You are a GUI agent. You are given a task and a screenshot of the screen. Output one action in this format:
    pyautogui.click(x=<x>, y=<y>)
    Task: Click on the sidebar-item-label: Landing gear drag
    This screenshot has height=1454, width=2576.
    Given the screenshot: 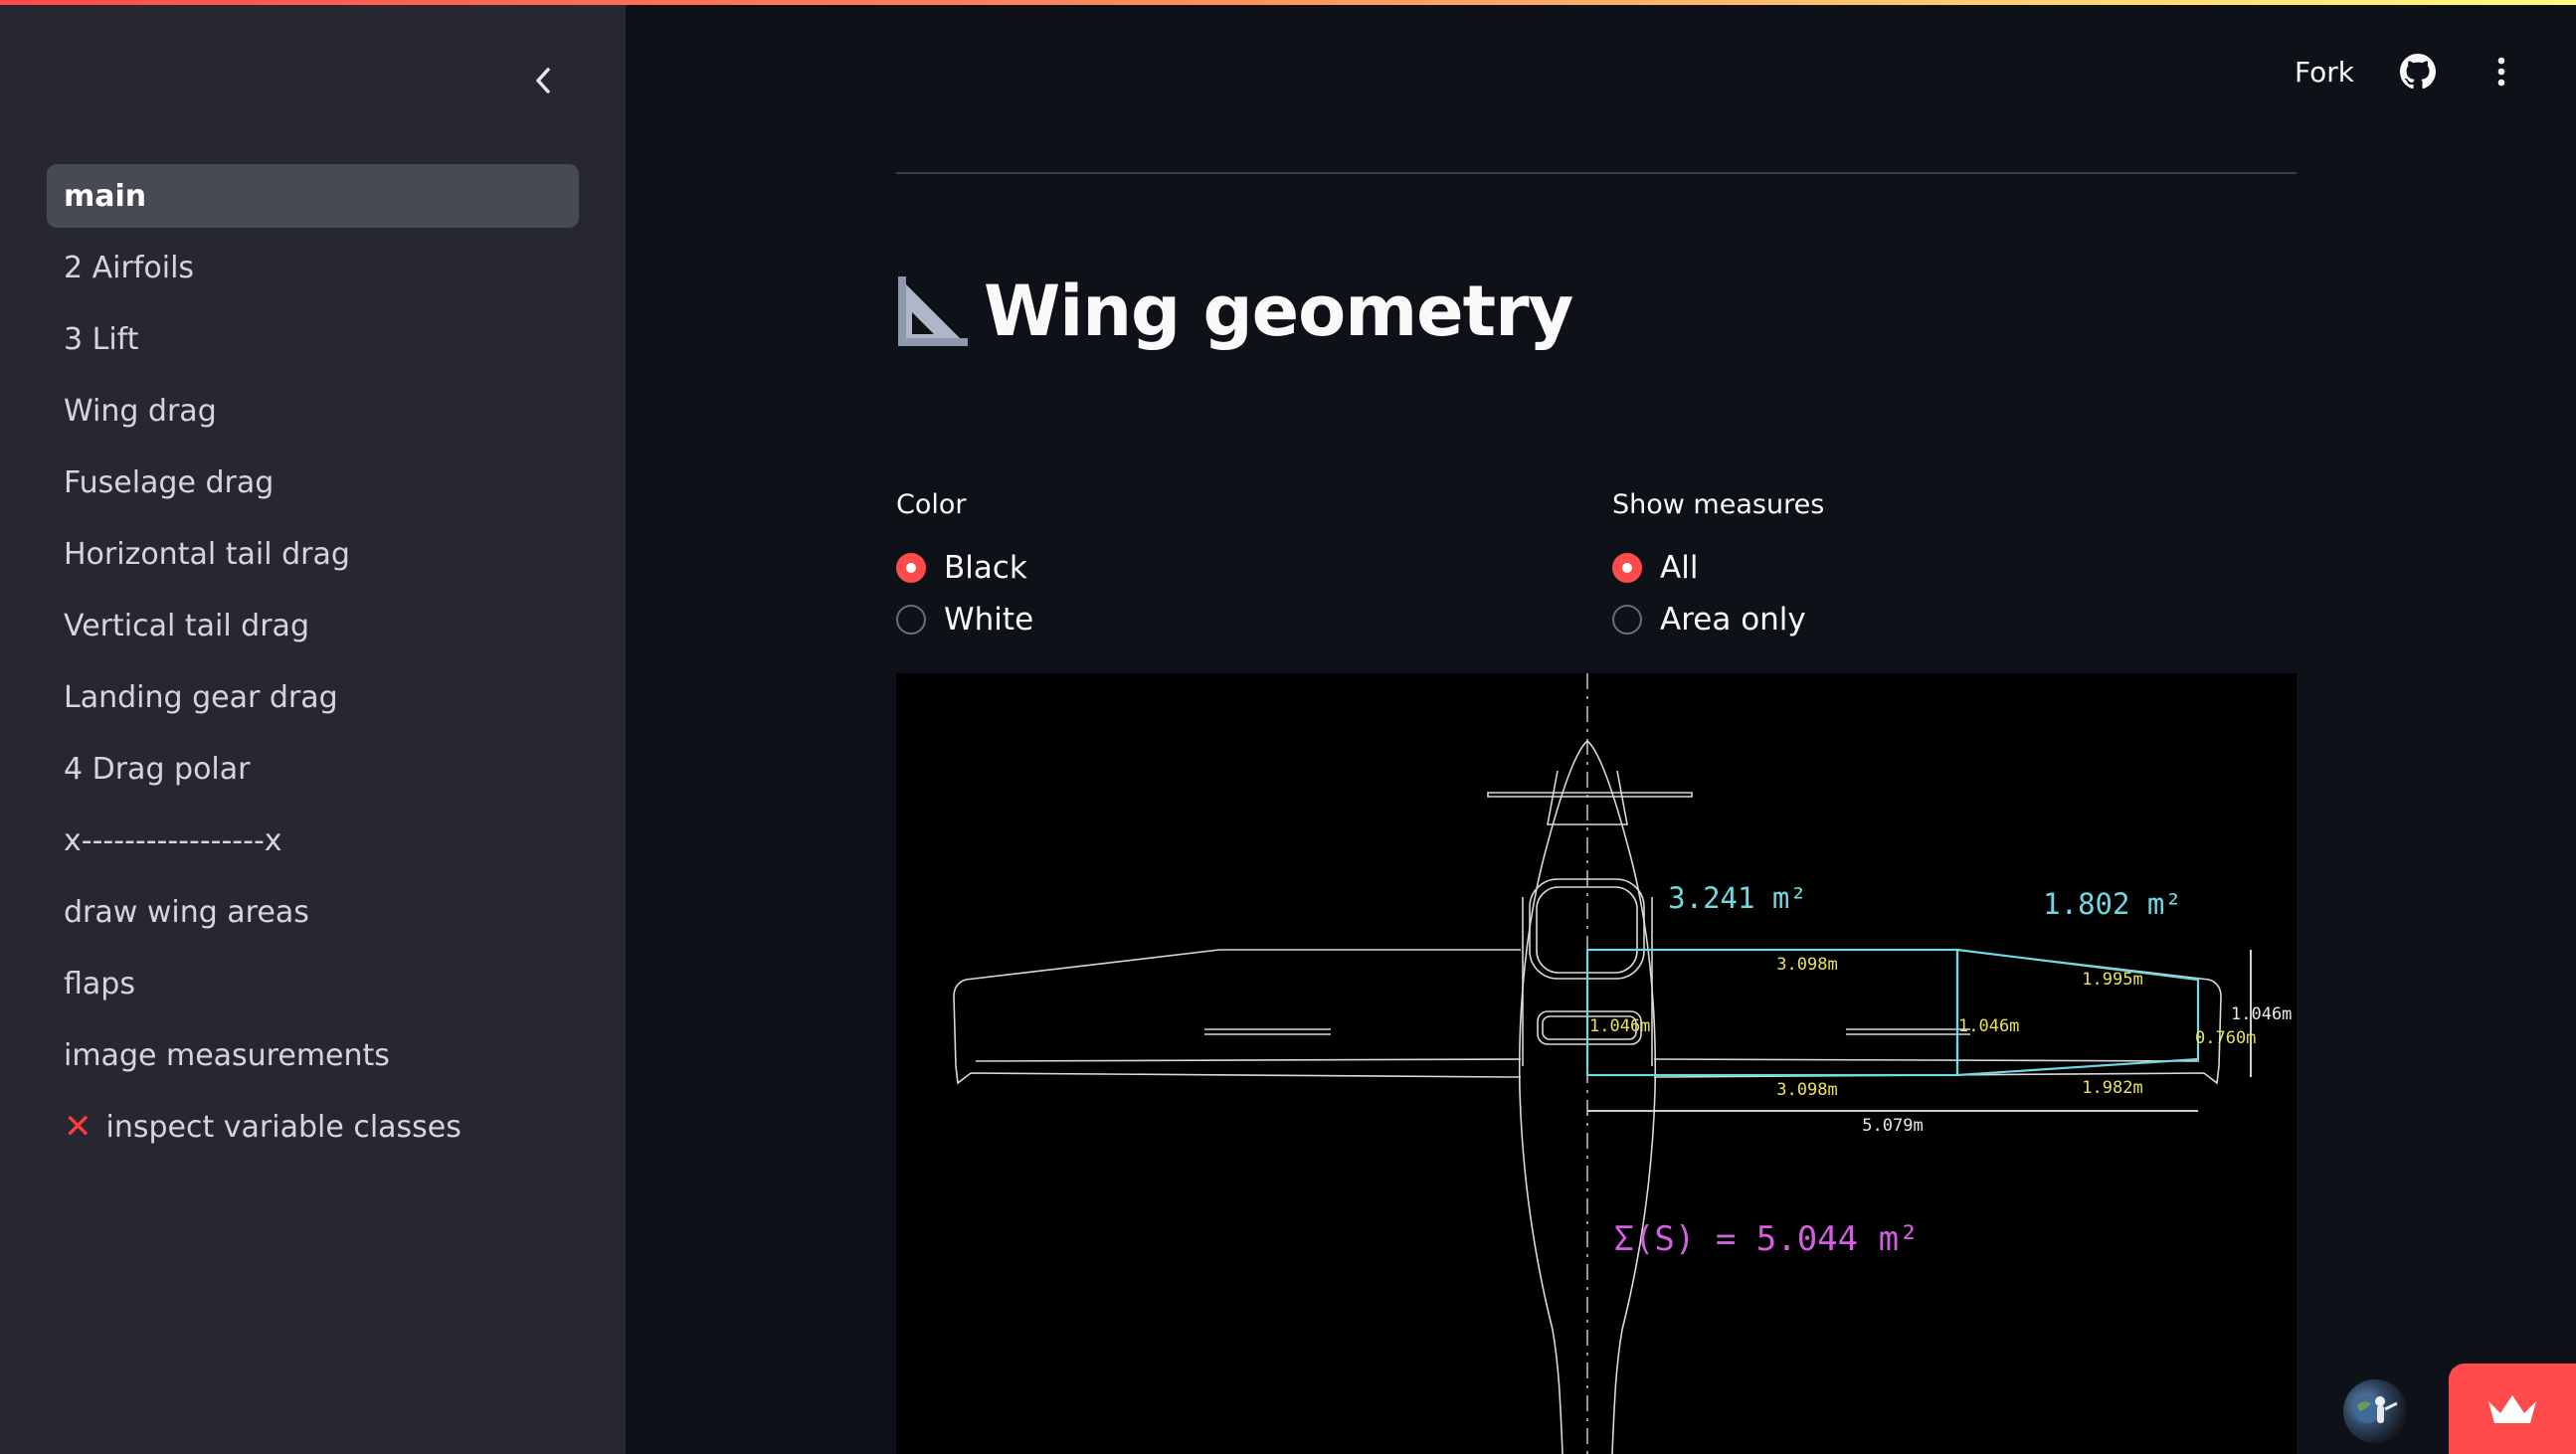 What is the action you would take?
    pyautogui.click(x=201, y=697)
    